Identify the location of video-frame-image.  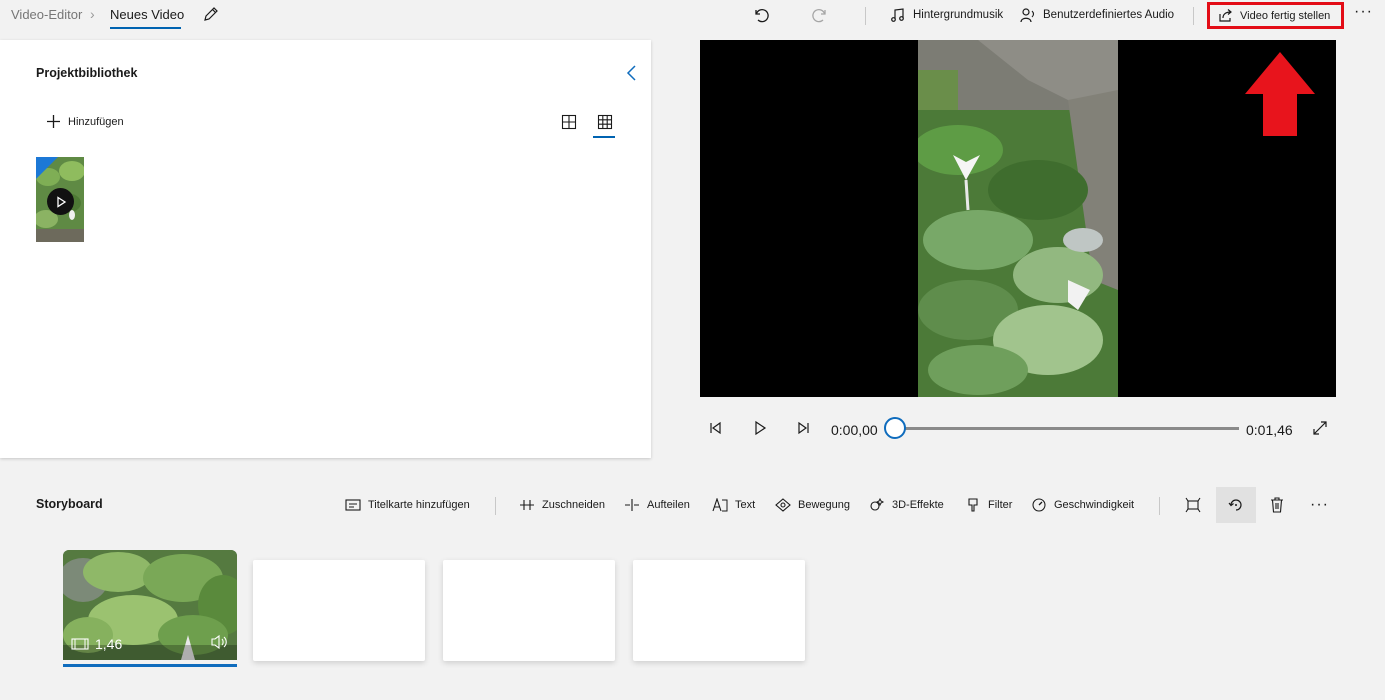
(1018, 218).